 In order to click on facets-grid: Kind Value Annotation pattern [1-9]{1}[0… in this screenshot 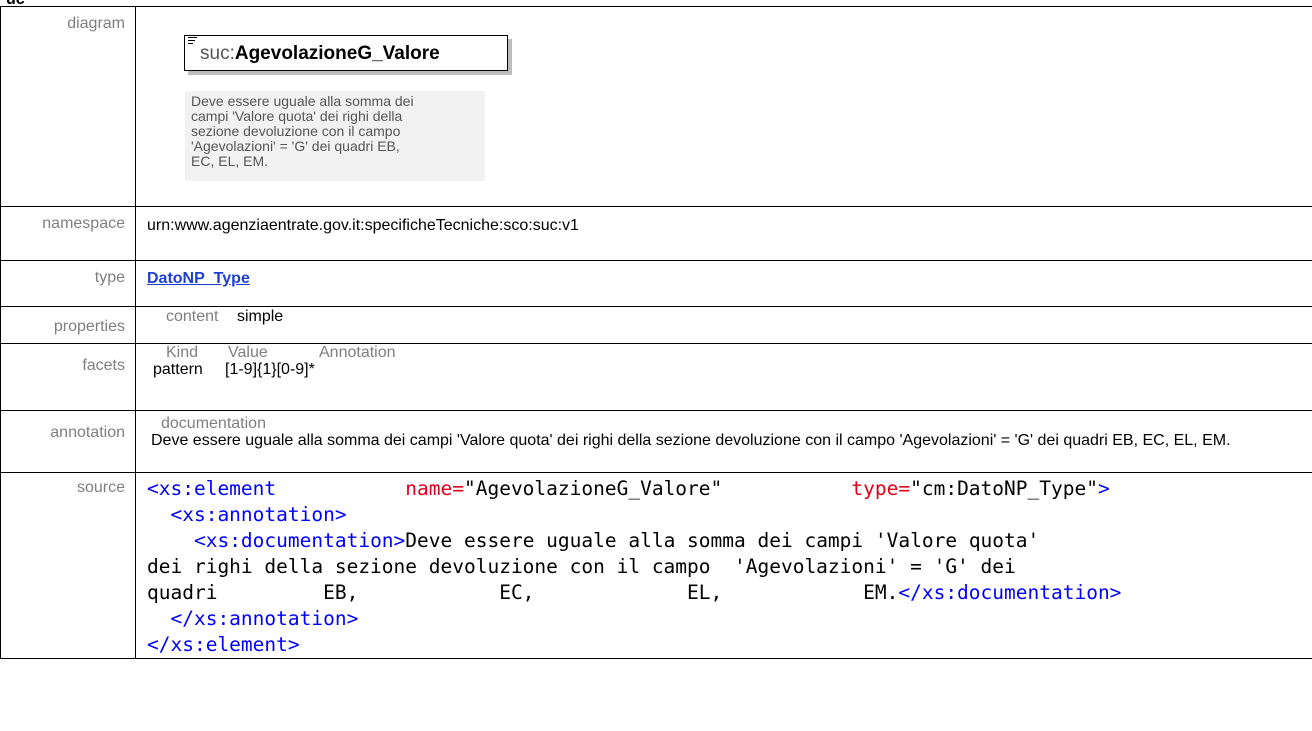, I will do `click(726, 361)`.